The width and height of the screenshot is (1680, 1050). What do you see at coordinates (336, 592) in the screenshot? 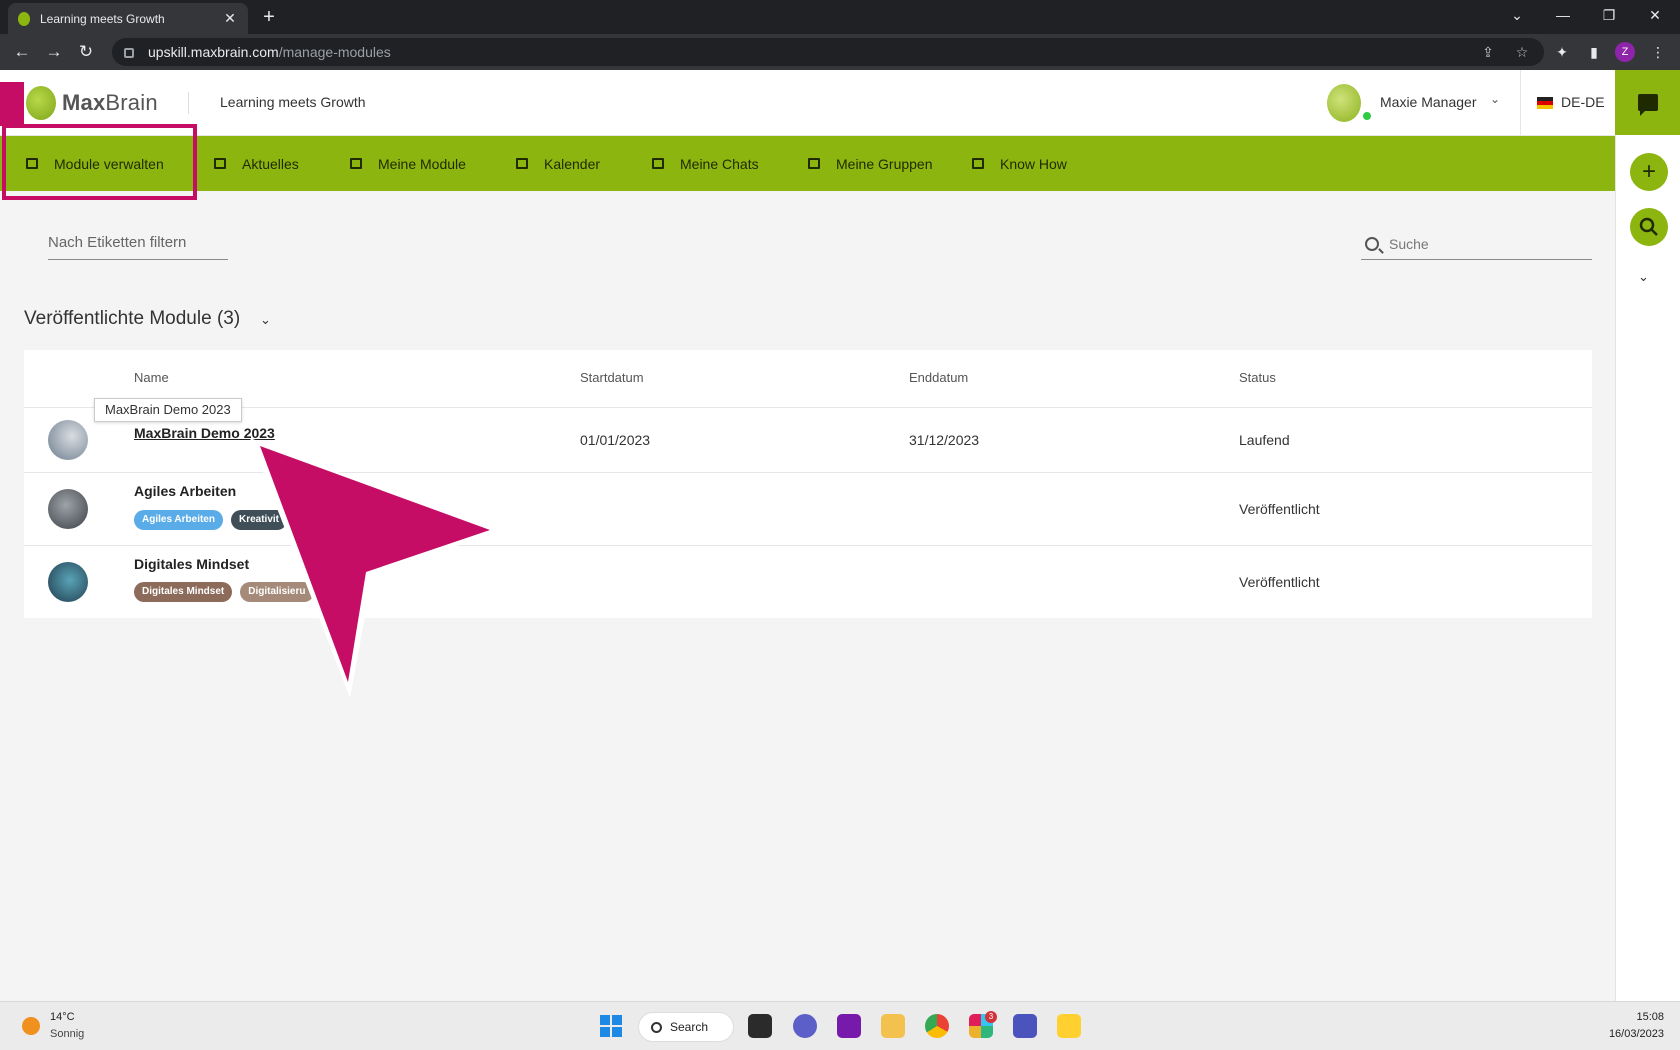
I see `tag-badge: ate` at bounding box center [336, 592].